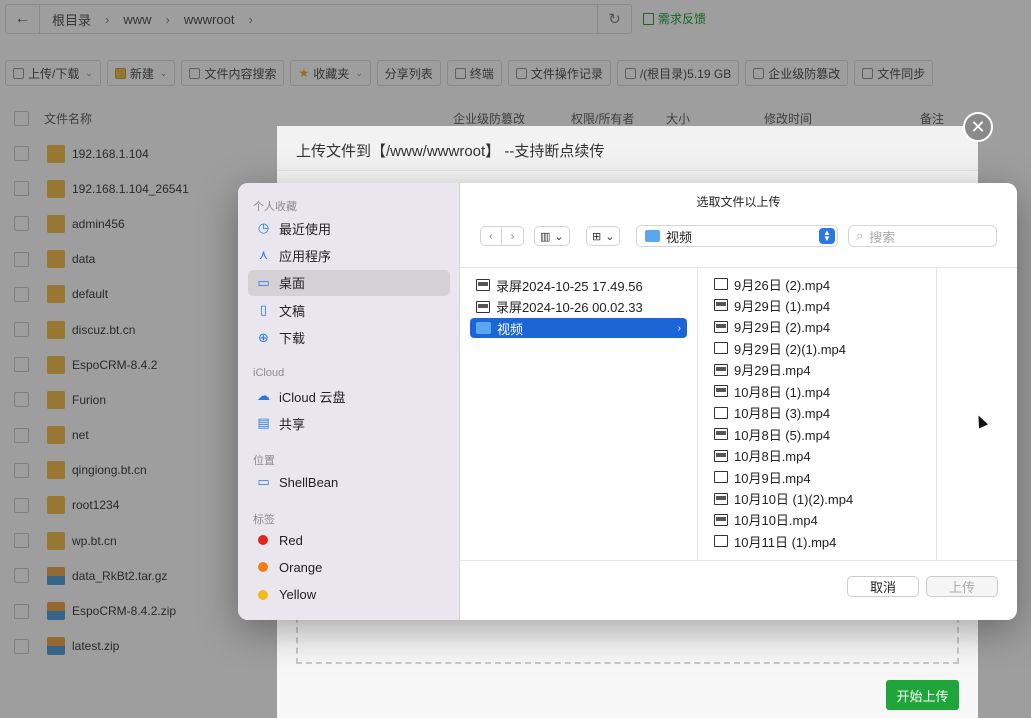 The height and width of the screenshot is (718, 1031). I want to click on picker-footer: 取消 上传, so click(738, 590).